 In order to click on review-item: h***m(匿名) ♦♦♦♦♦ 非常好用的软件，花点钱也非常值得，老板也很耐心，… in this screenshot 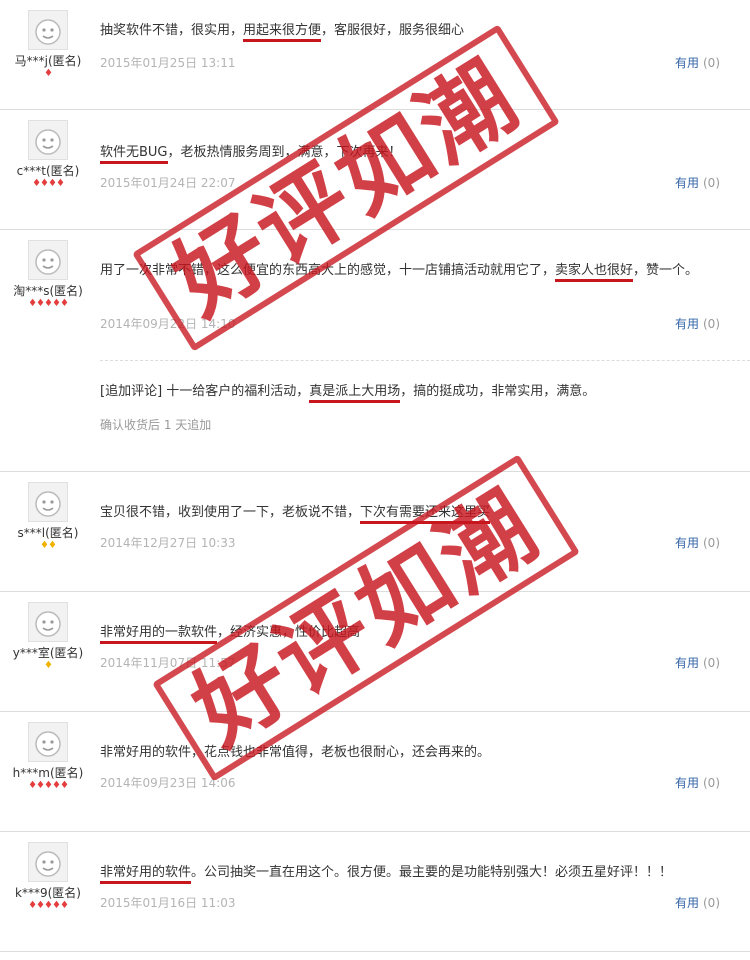, I will do `click(375, 772)`.